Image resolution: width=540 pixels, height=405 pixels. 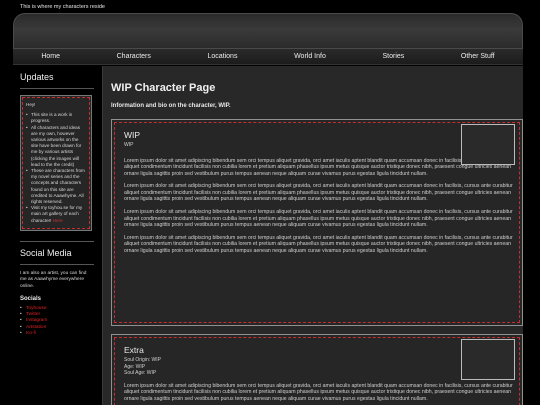 What do you see at coordinates (37, 77) in the screenshot?
I see `updates-heading: Updates` at bounding box center [37, 77].